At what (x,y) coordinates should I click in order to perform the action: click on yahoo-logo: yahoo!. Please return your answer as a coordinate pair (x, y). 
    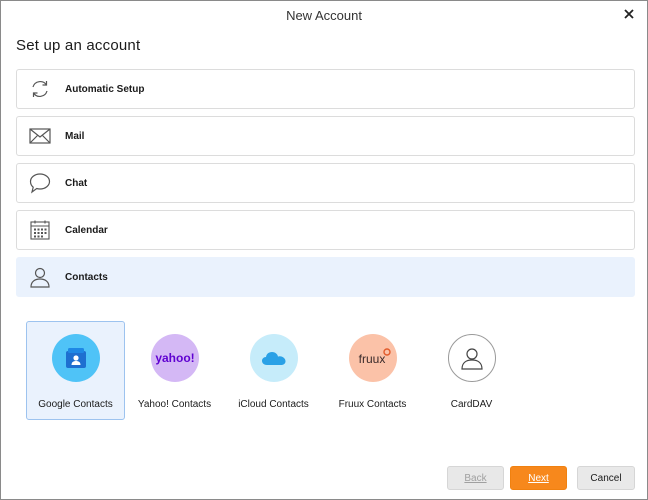
    Looking at the image, I should click on (174, 358).